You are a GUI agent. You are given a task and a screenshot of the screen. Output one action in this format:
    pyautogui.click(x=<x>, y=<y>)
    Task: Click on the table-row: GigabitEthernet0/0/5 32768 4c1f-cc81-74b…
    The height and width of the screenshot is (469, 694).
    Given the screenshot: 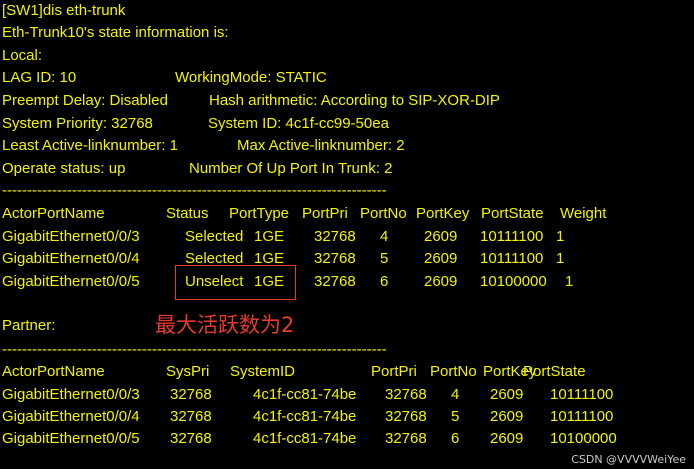 What is the action you would take?
    pyautogui.click(x=347, y=439)
    